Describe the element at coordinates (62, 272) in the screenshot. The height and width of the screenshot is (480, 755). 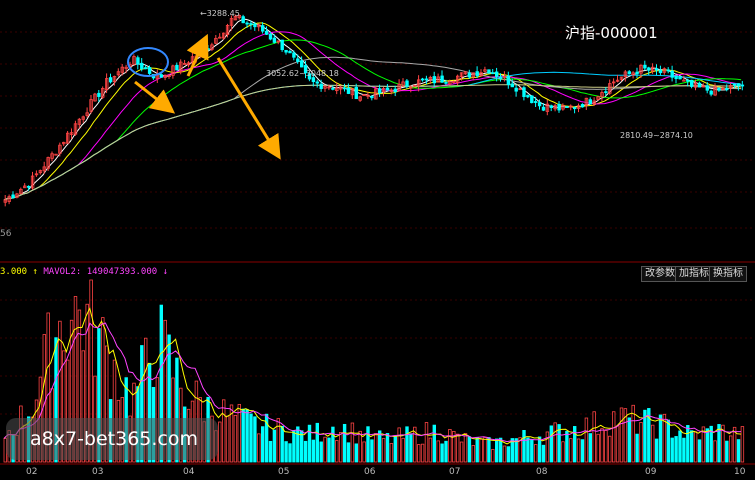
I see `mavol2-label: MAVOL2:` at that location.